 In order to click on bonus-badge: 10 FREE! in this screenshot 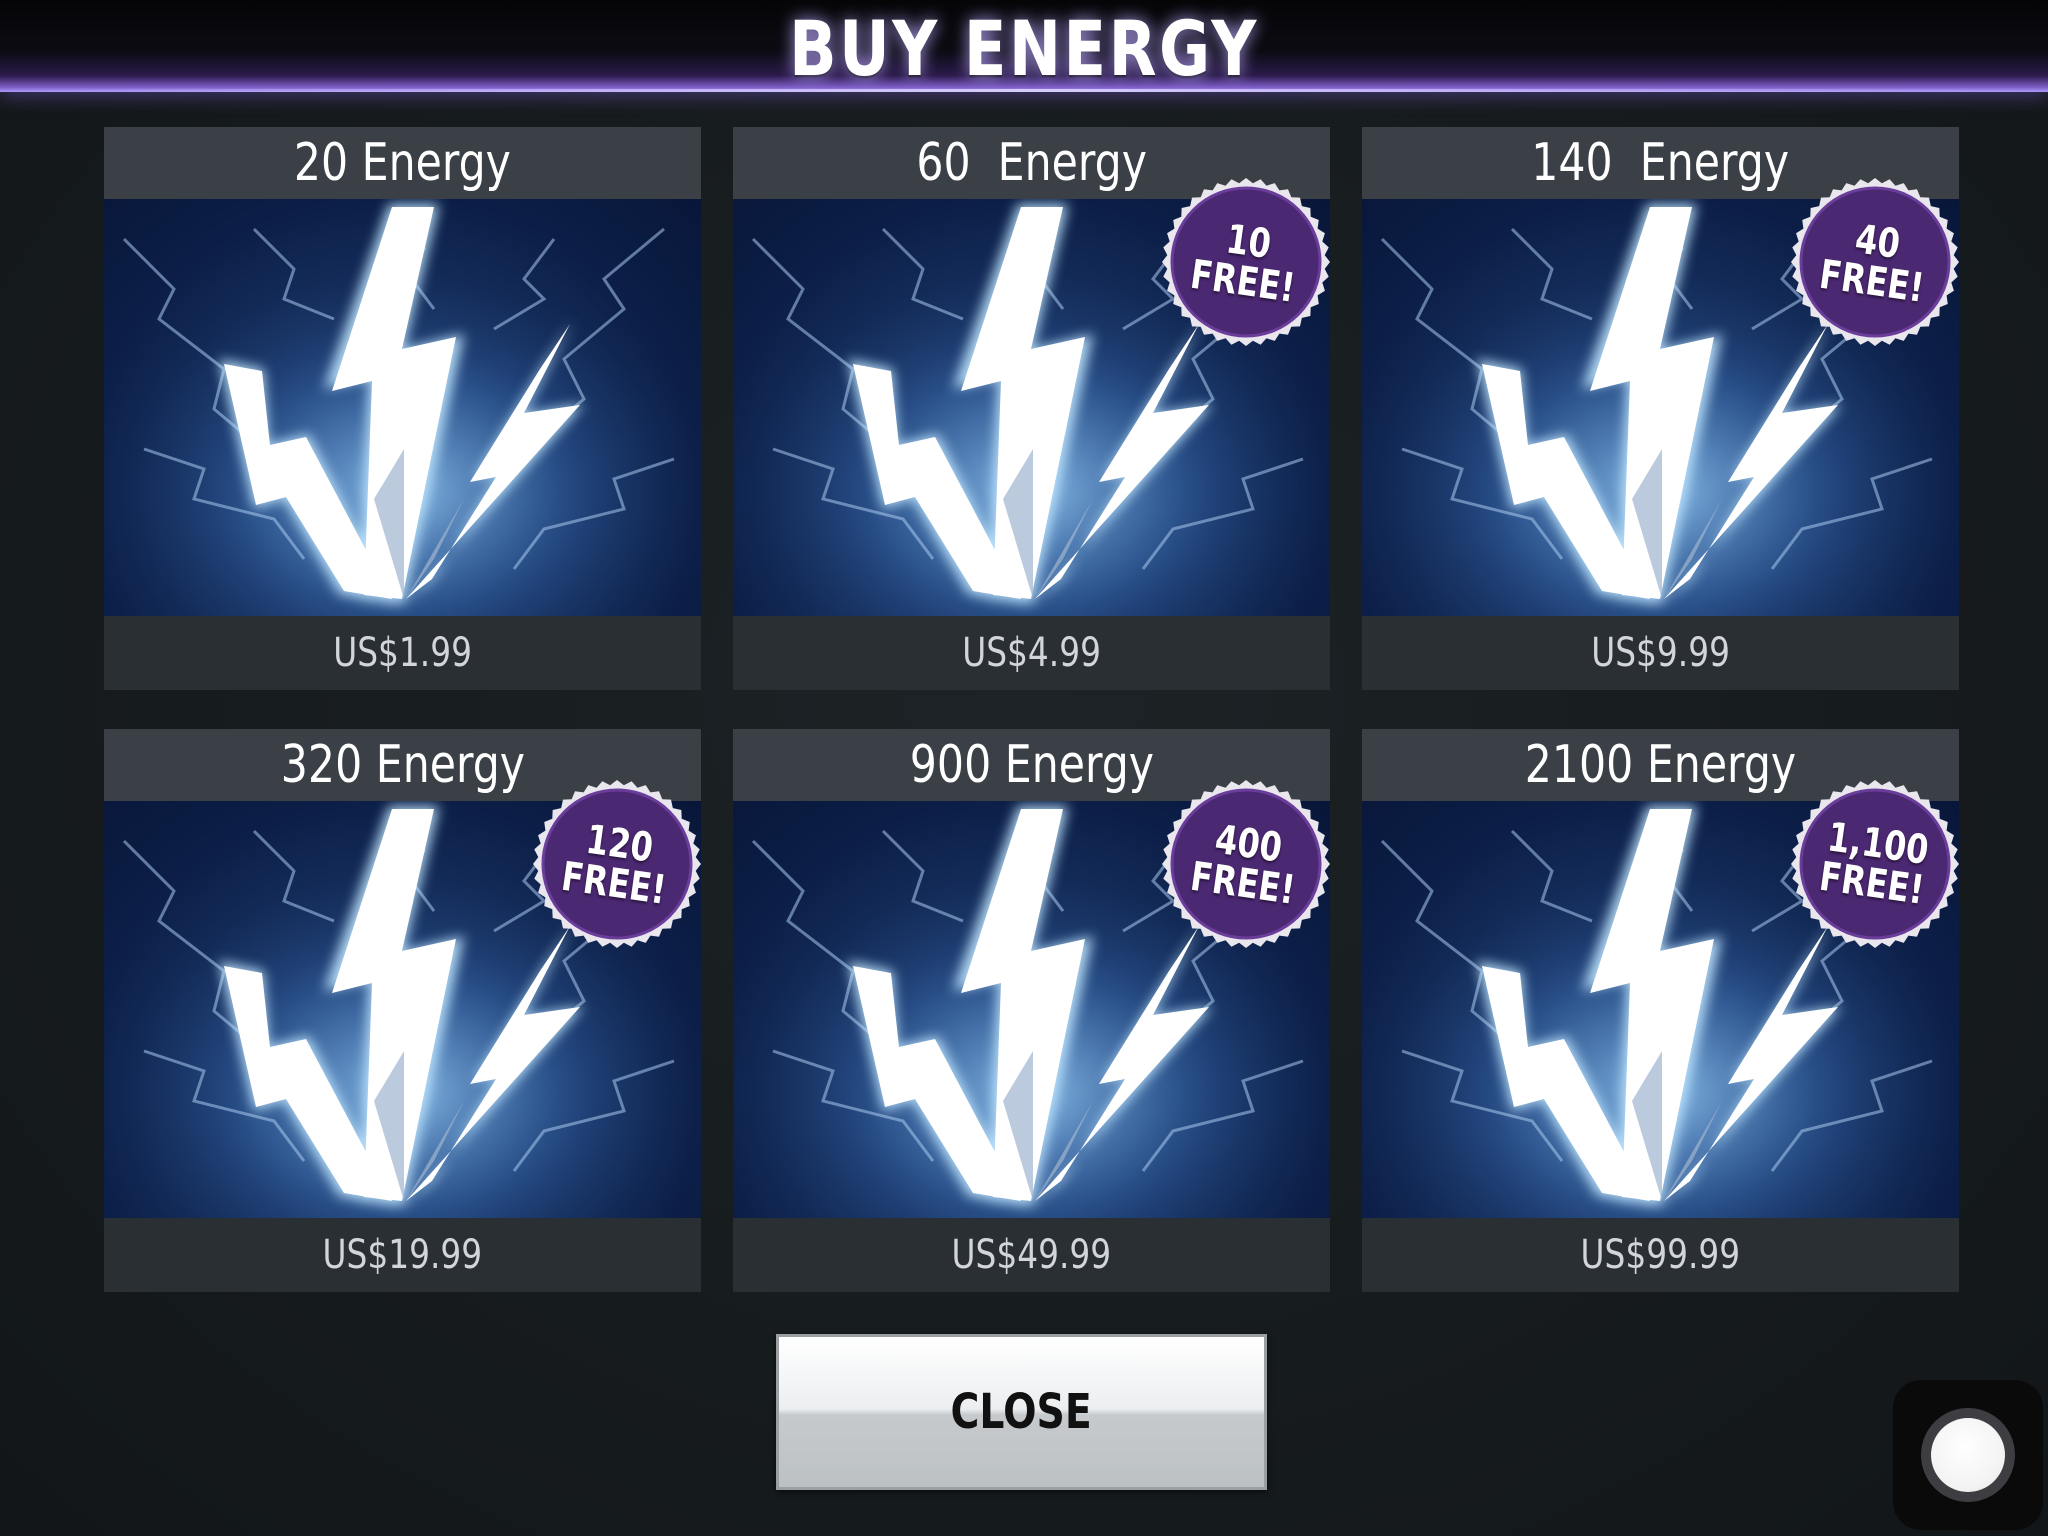, I will do `click(1246, 262)`.